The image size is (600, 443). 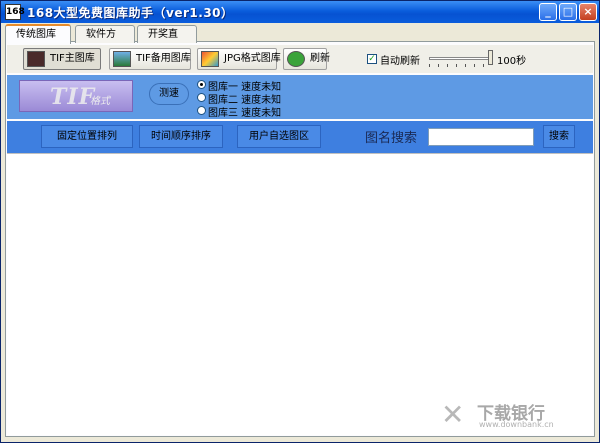 I want to click on tif-format-logo: TIF 格式, so click(x=76, y=96).